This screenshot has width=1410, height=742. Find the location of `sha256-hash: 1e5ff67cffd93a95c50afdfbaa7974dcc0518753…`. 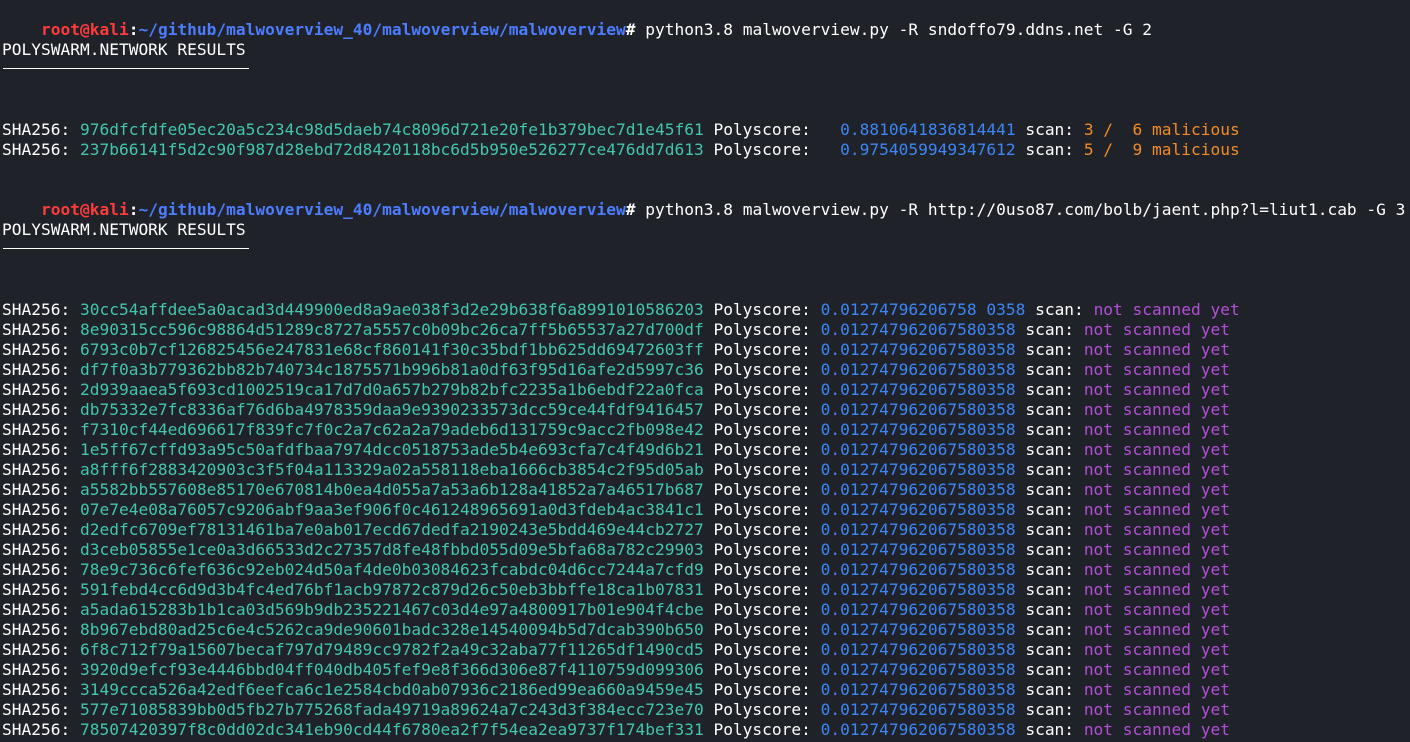

sha256-hash: 1e5ff67cffd93a95c50afdfbaa7974dcc0518753… is located at coordinates (391, 449).